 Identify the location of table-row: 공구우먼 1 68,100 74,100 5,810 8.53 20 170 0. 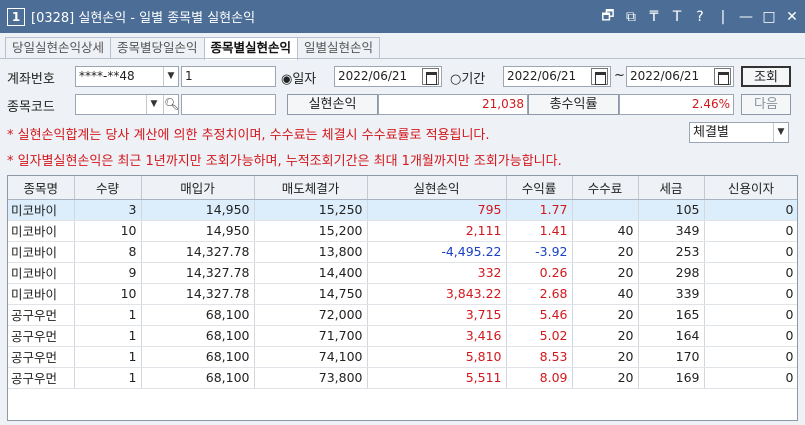
(402, 357).